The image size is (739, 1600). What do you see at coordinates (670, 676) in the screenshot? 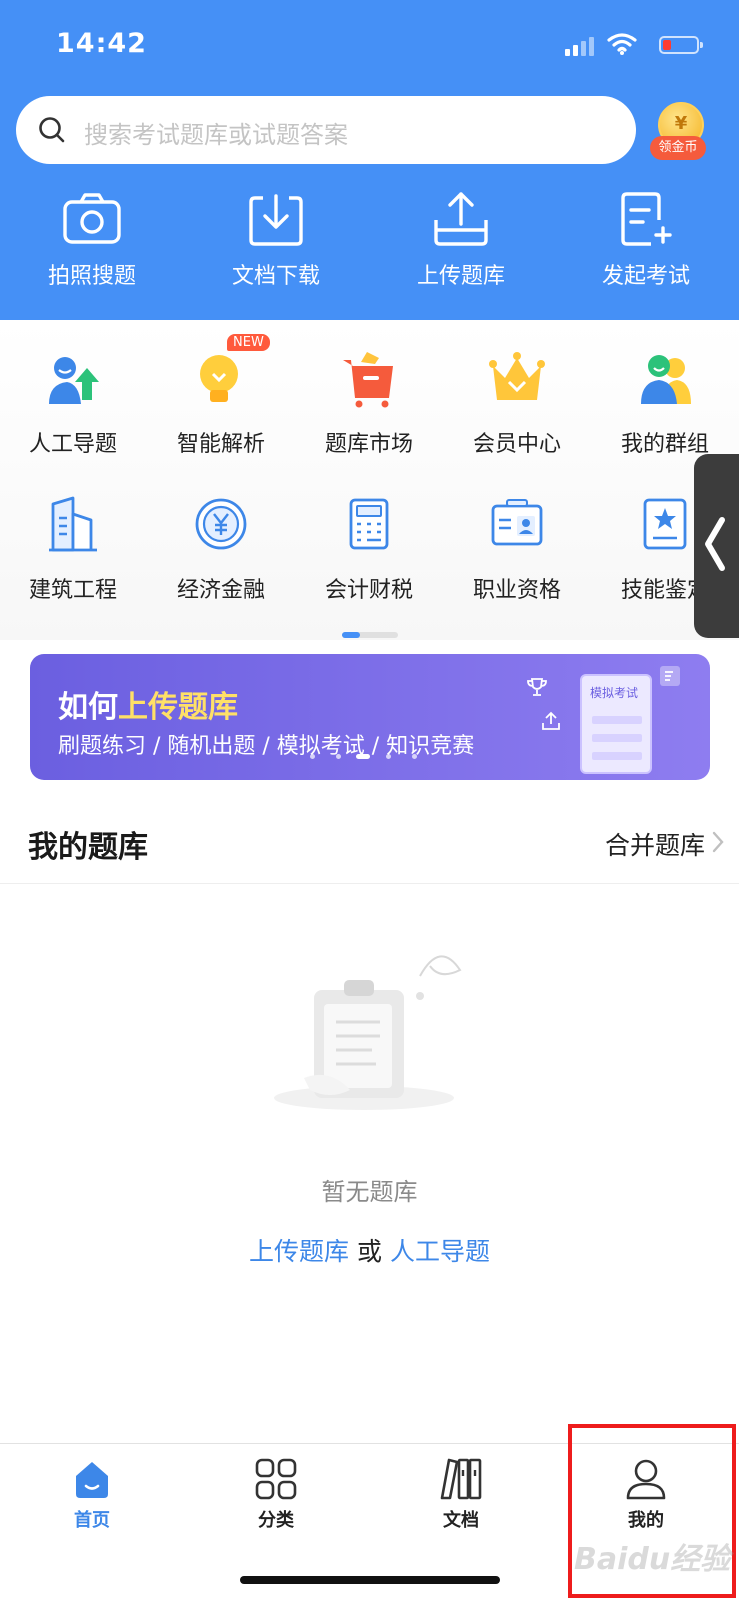
I see `doc-icon` at bounding box center [670, 676].